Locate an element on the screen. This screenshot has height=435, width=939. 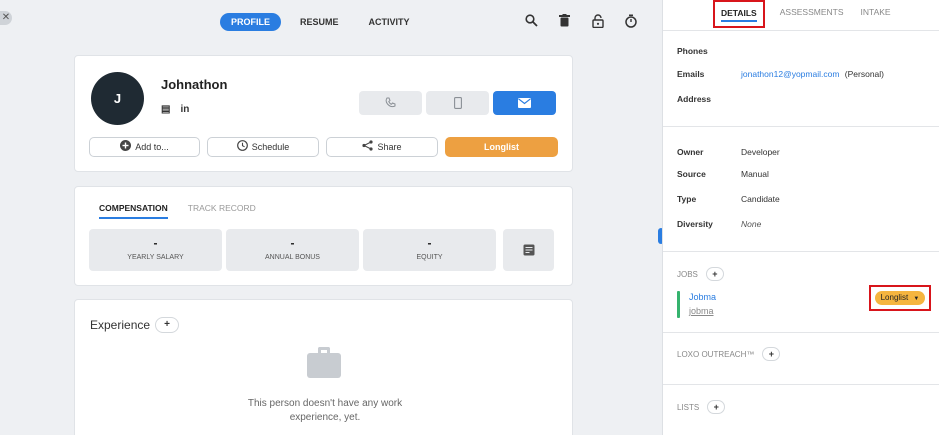
phone-icon is located at coordinates (390, 102).